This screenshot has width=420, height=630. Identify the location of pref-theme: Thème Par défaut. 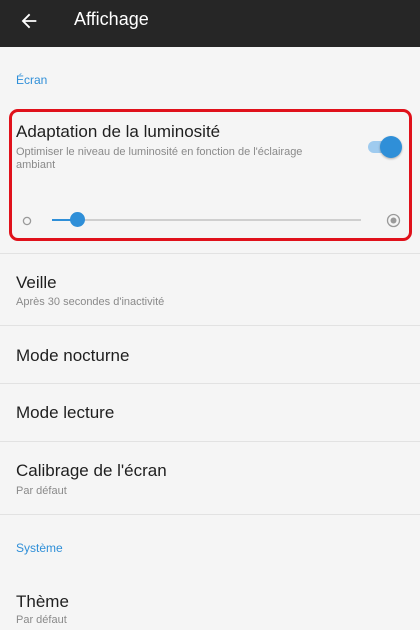
(210, 604).